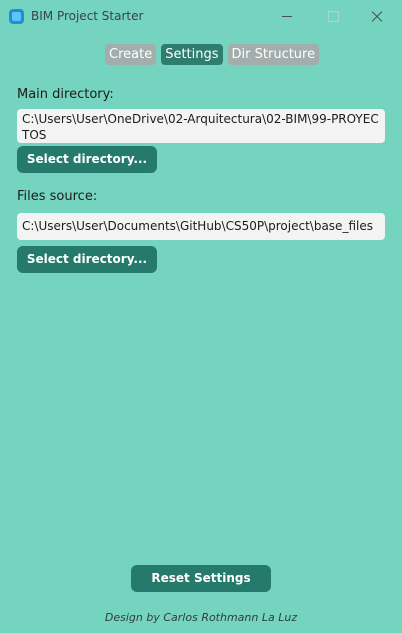 This screenshot has height=633, width=402. I want to click on reset-settings-button: Reset Settings, so click(201, 578).